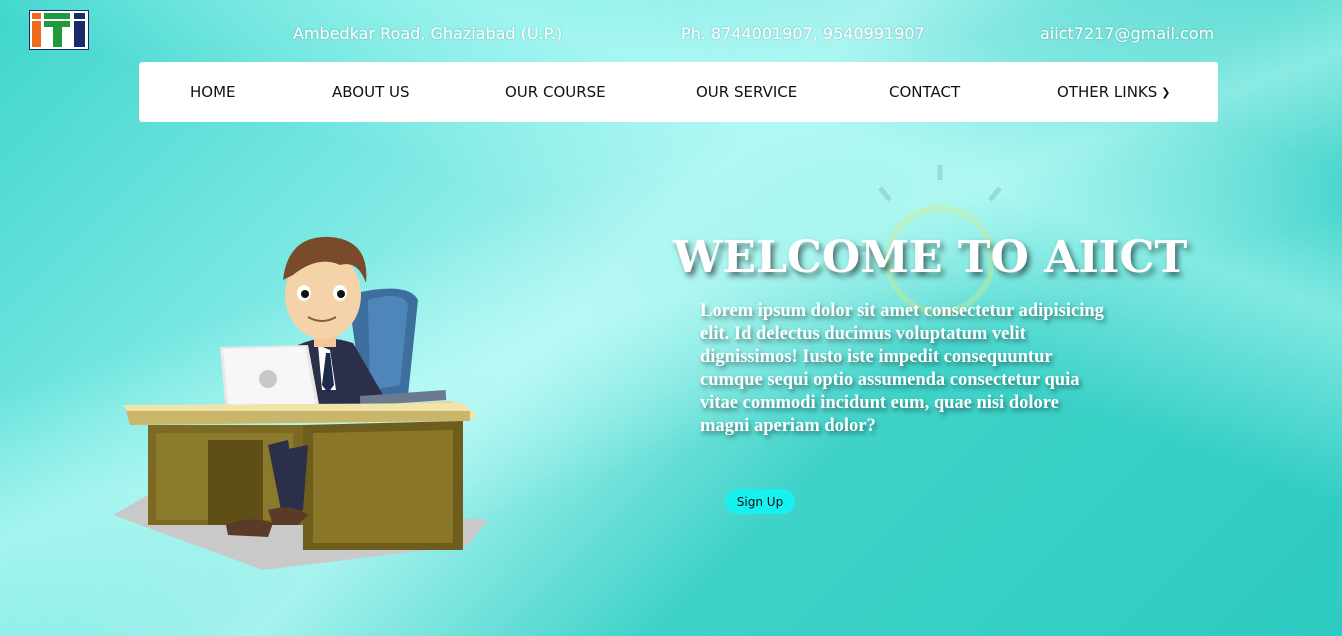  I want to click on nav-item-other-links-label: OTHER LINKS, so click(1107, 92).